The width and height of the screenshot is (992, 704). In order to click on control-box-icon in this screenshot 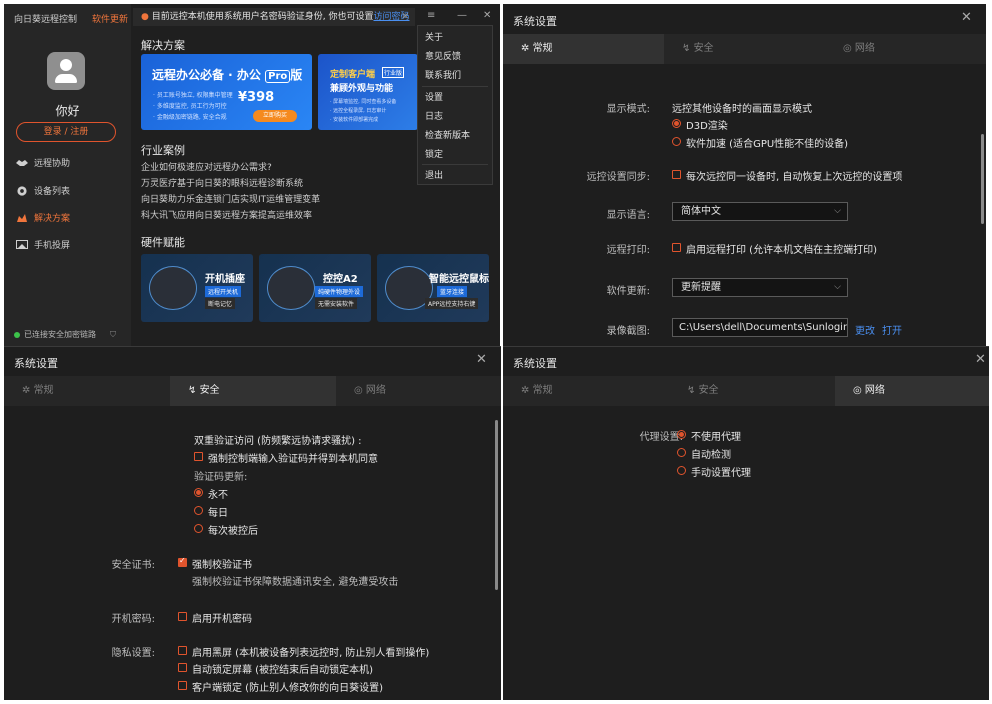, I will do `click(291, 288)`.